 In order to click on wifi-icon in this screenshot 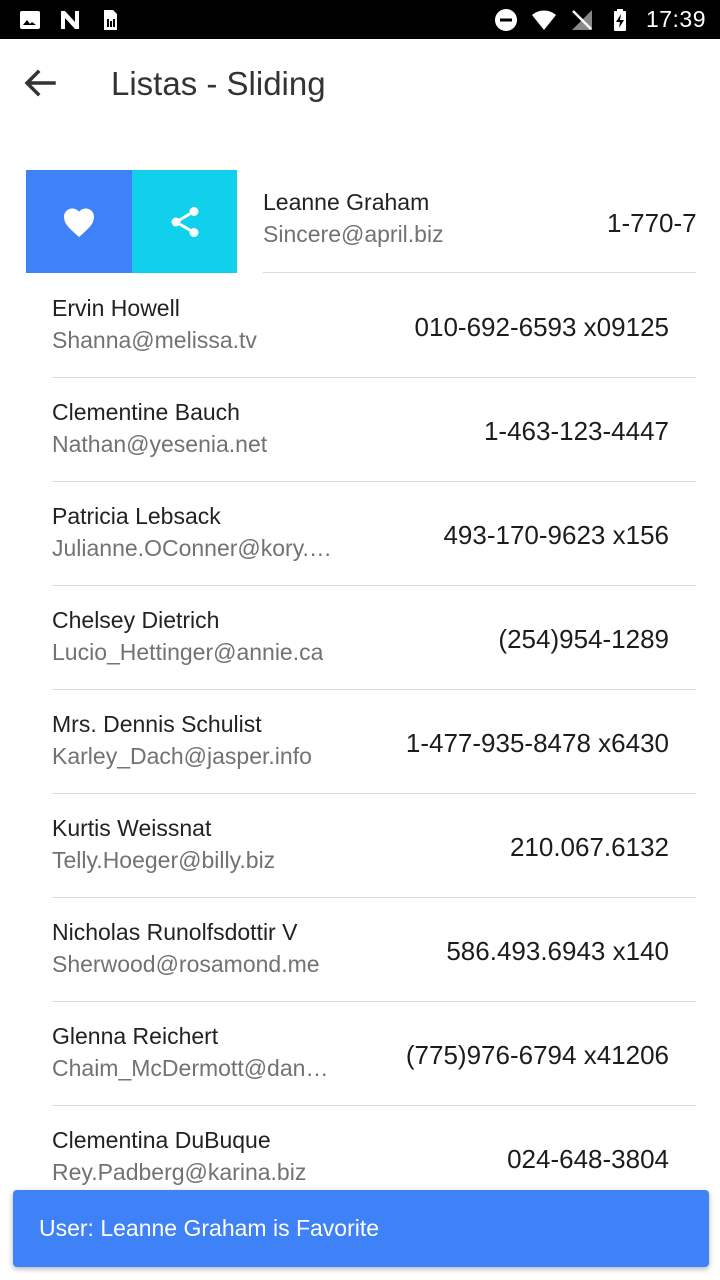, I will do `click(543, 20)`.